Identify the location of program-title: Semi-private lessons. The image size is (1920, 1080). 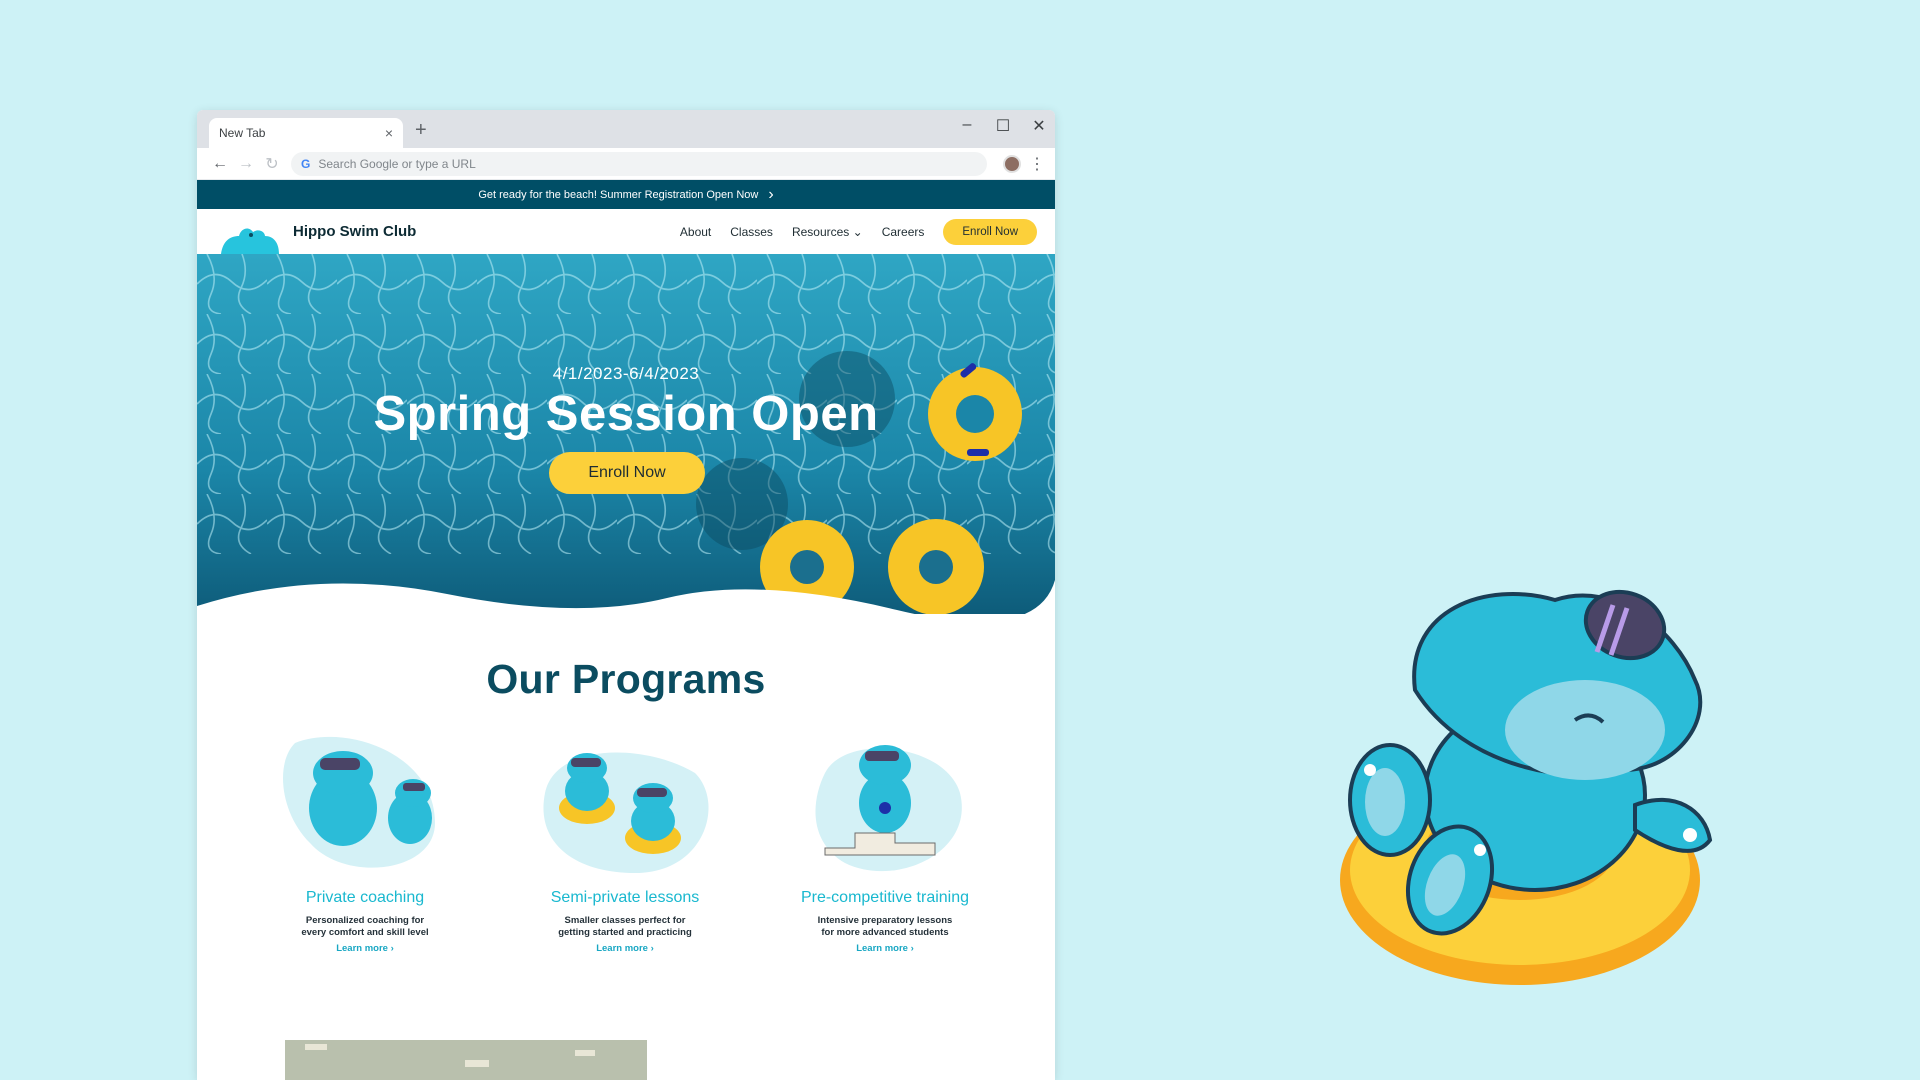
(625, 897).